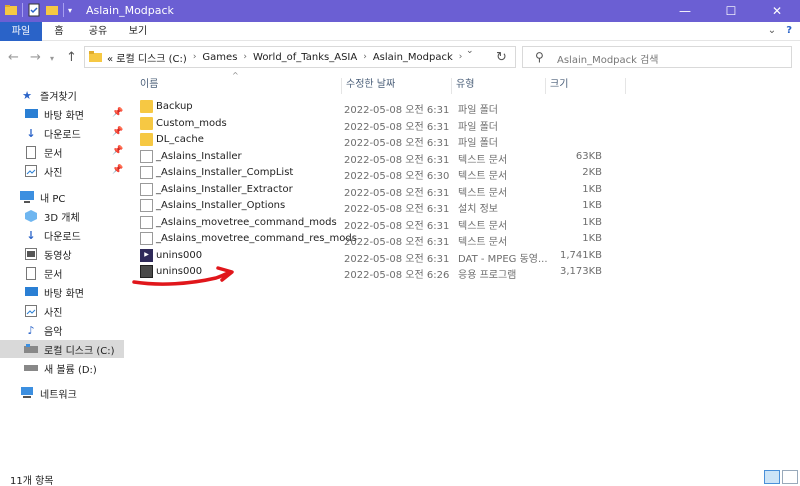 The image size is (800, 486). Describe the element at coordinates (174, 106) in the screenshot. I see `file-name: Backup` at that location.